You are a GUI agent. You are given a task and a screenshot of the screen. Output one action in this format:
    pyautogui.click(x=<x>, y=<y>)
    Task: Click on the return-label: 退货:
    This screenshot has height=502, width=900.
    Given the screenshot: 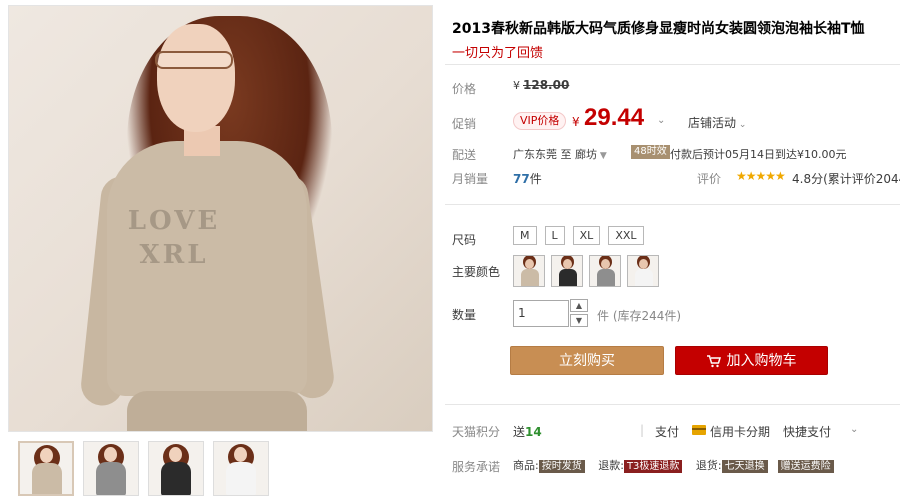 What is the action you would take?
    pyautogui.click(x=708, y=465)
    